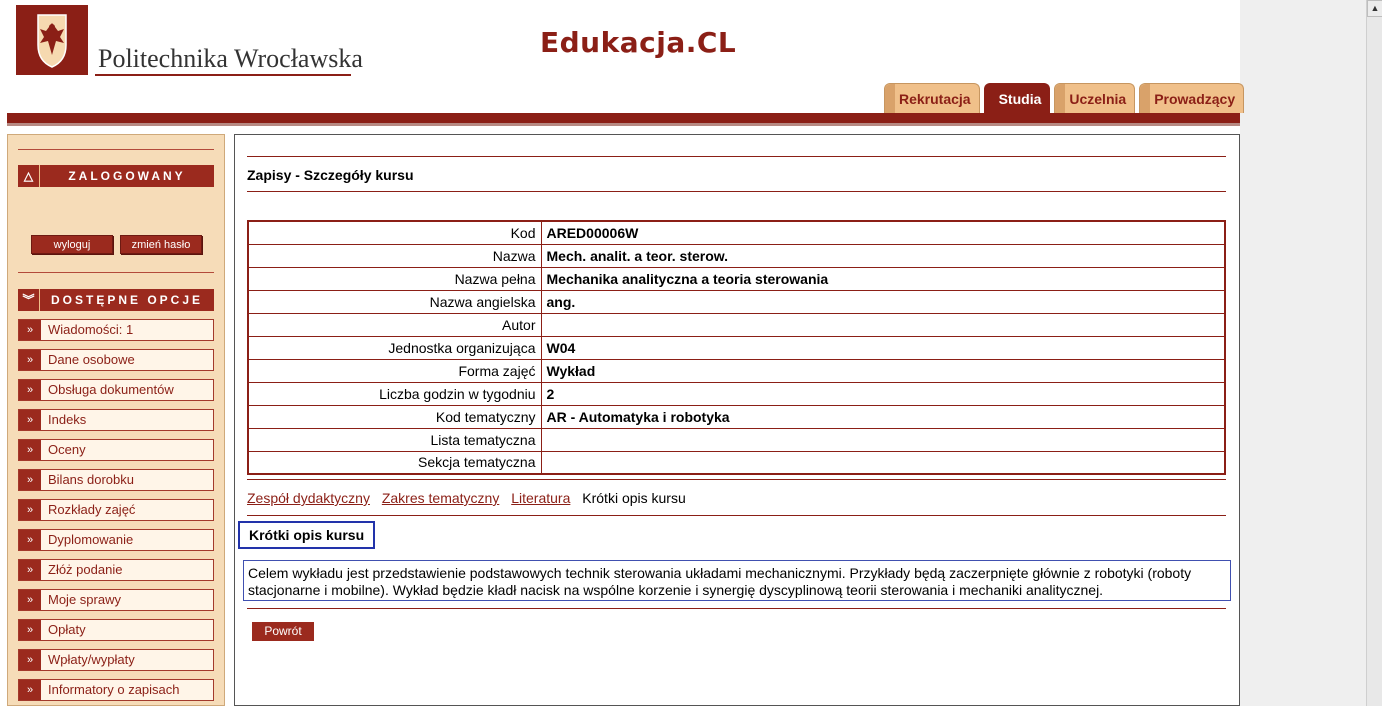 Image resolution: width=1382 pixels, height=706 pixels. What do you see at coordinates (736, 191) in the screenshot?
I see `title-rule-bottom` at bounding box center [736, 191].